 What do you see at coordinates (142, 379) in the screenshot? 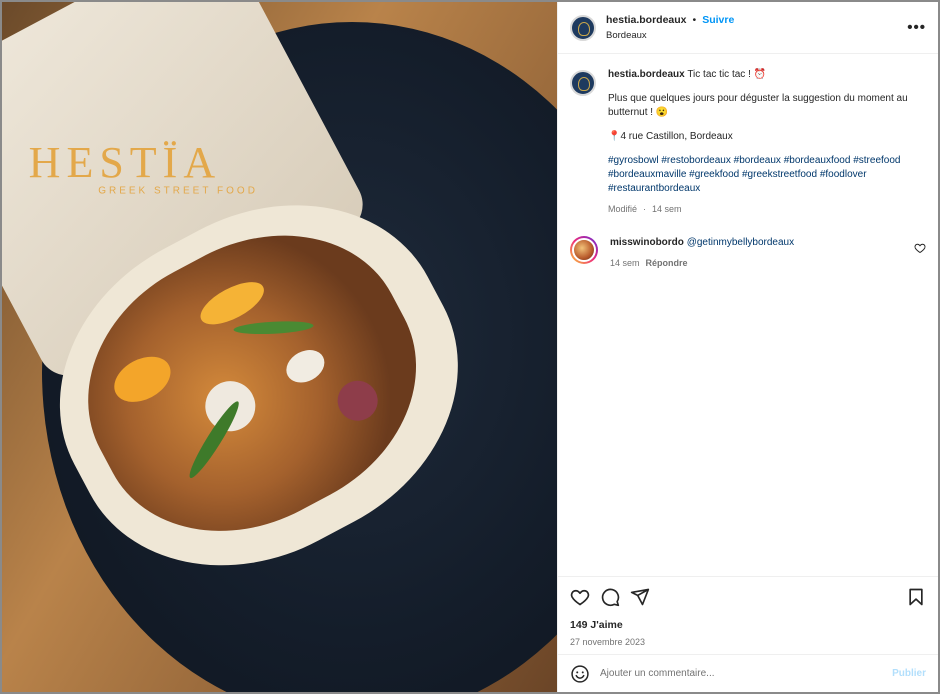
I see `squash-piece` at bounding box center [142, 379].